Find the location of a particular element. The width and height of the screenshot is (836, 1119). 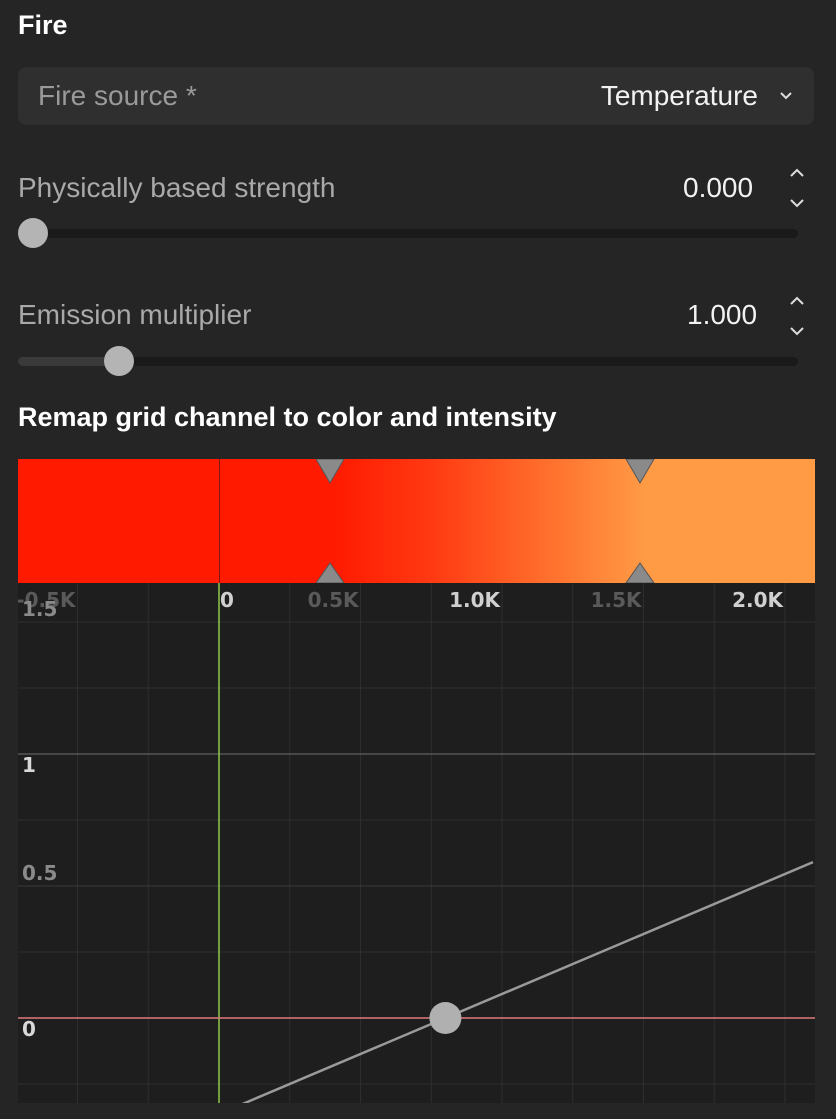

curve-line is located at coordinates (527, 981).